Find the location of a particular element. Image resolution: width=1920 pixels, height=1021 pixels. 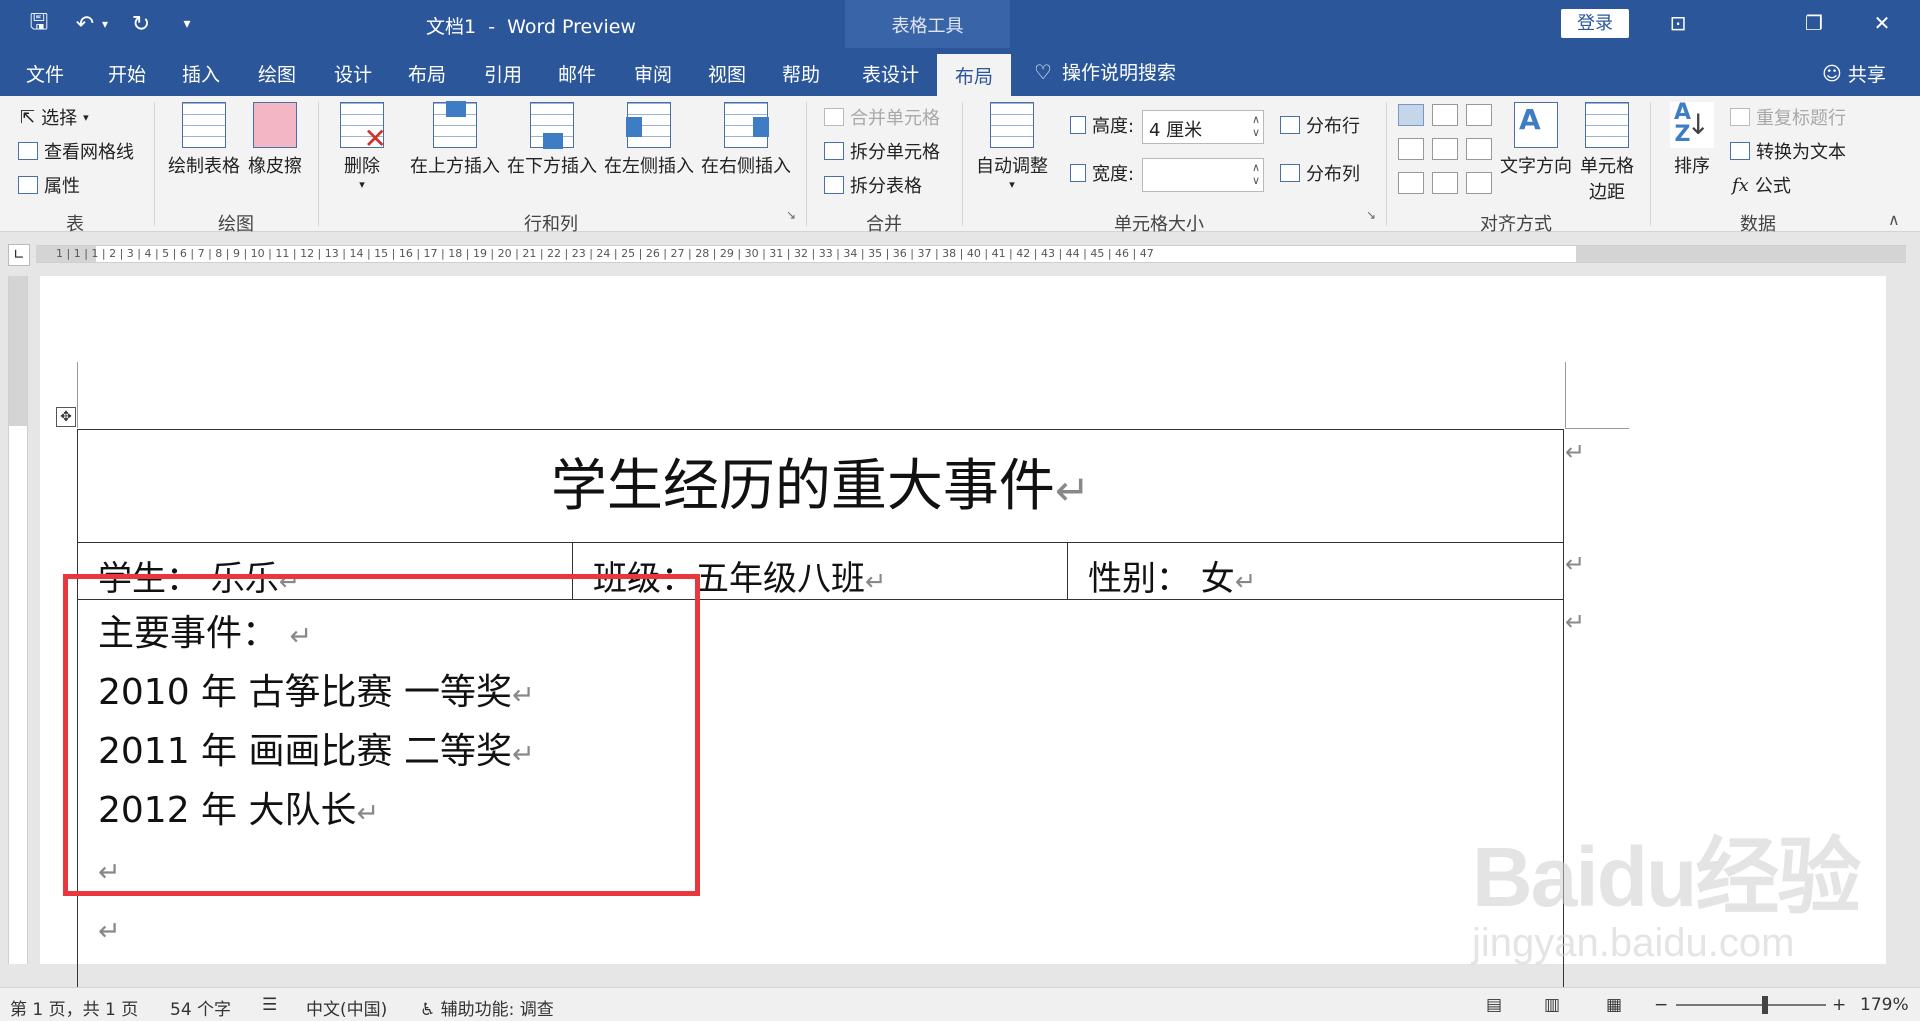

tab-design: 设计 is located at coordinates (353, 73).